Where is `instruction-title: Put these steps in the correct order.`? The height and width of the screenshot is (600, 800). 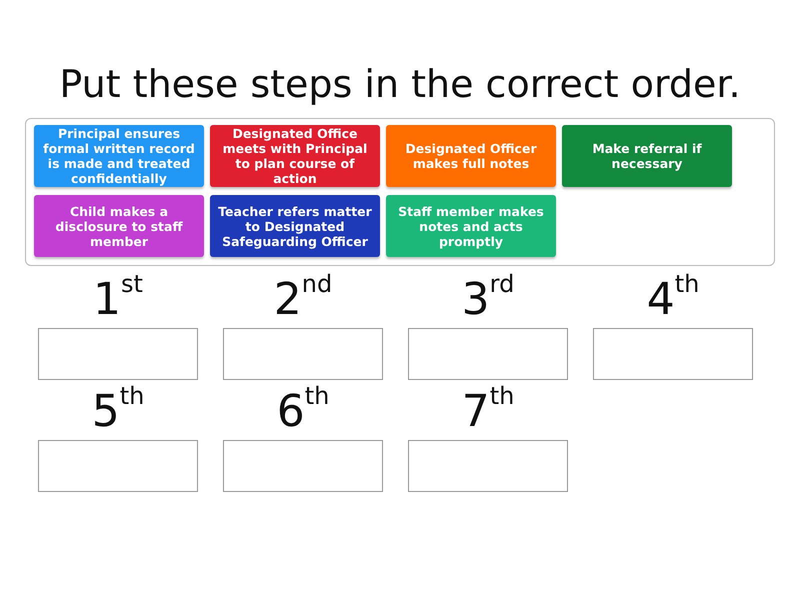
instruction-title: Put these steps in the correct order. is located at coordinates (400, 83).